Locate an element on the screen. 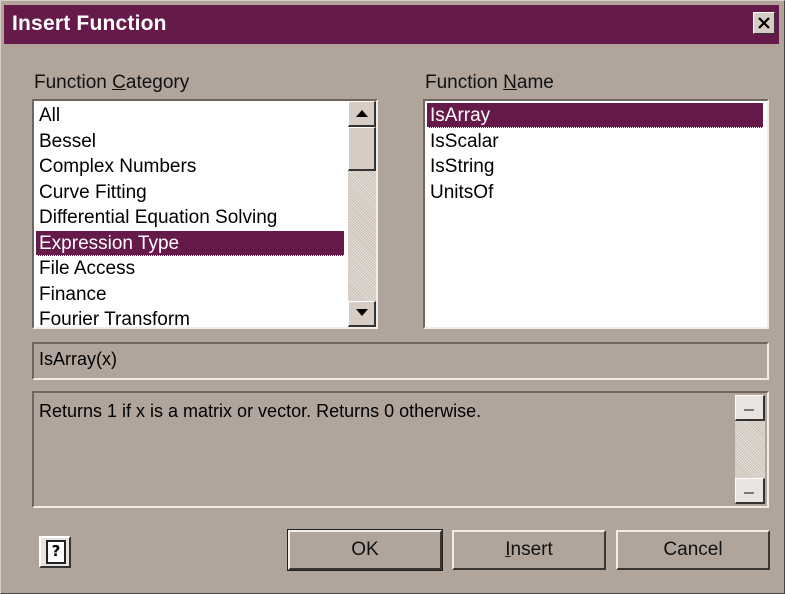 The width and height of the screenshot is (785, 594). close-button is located at coordinates (764, 23).